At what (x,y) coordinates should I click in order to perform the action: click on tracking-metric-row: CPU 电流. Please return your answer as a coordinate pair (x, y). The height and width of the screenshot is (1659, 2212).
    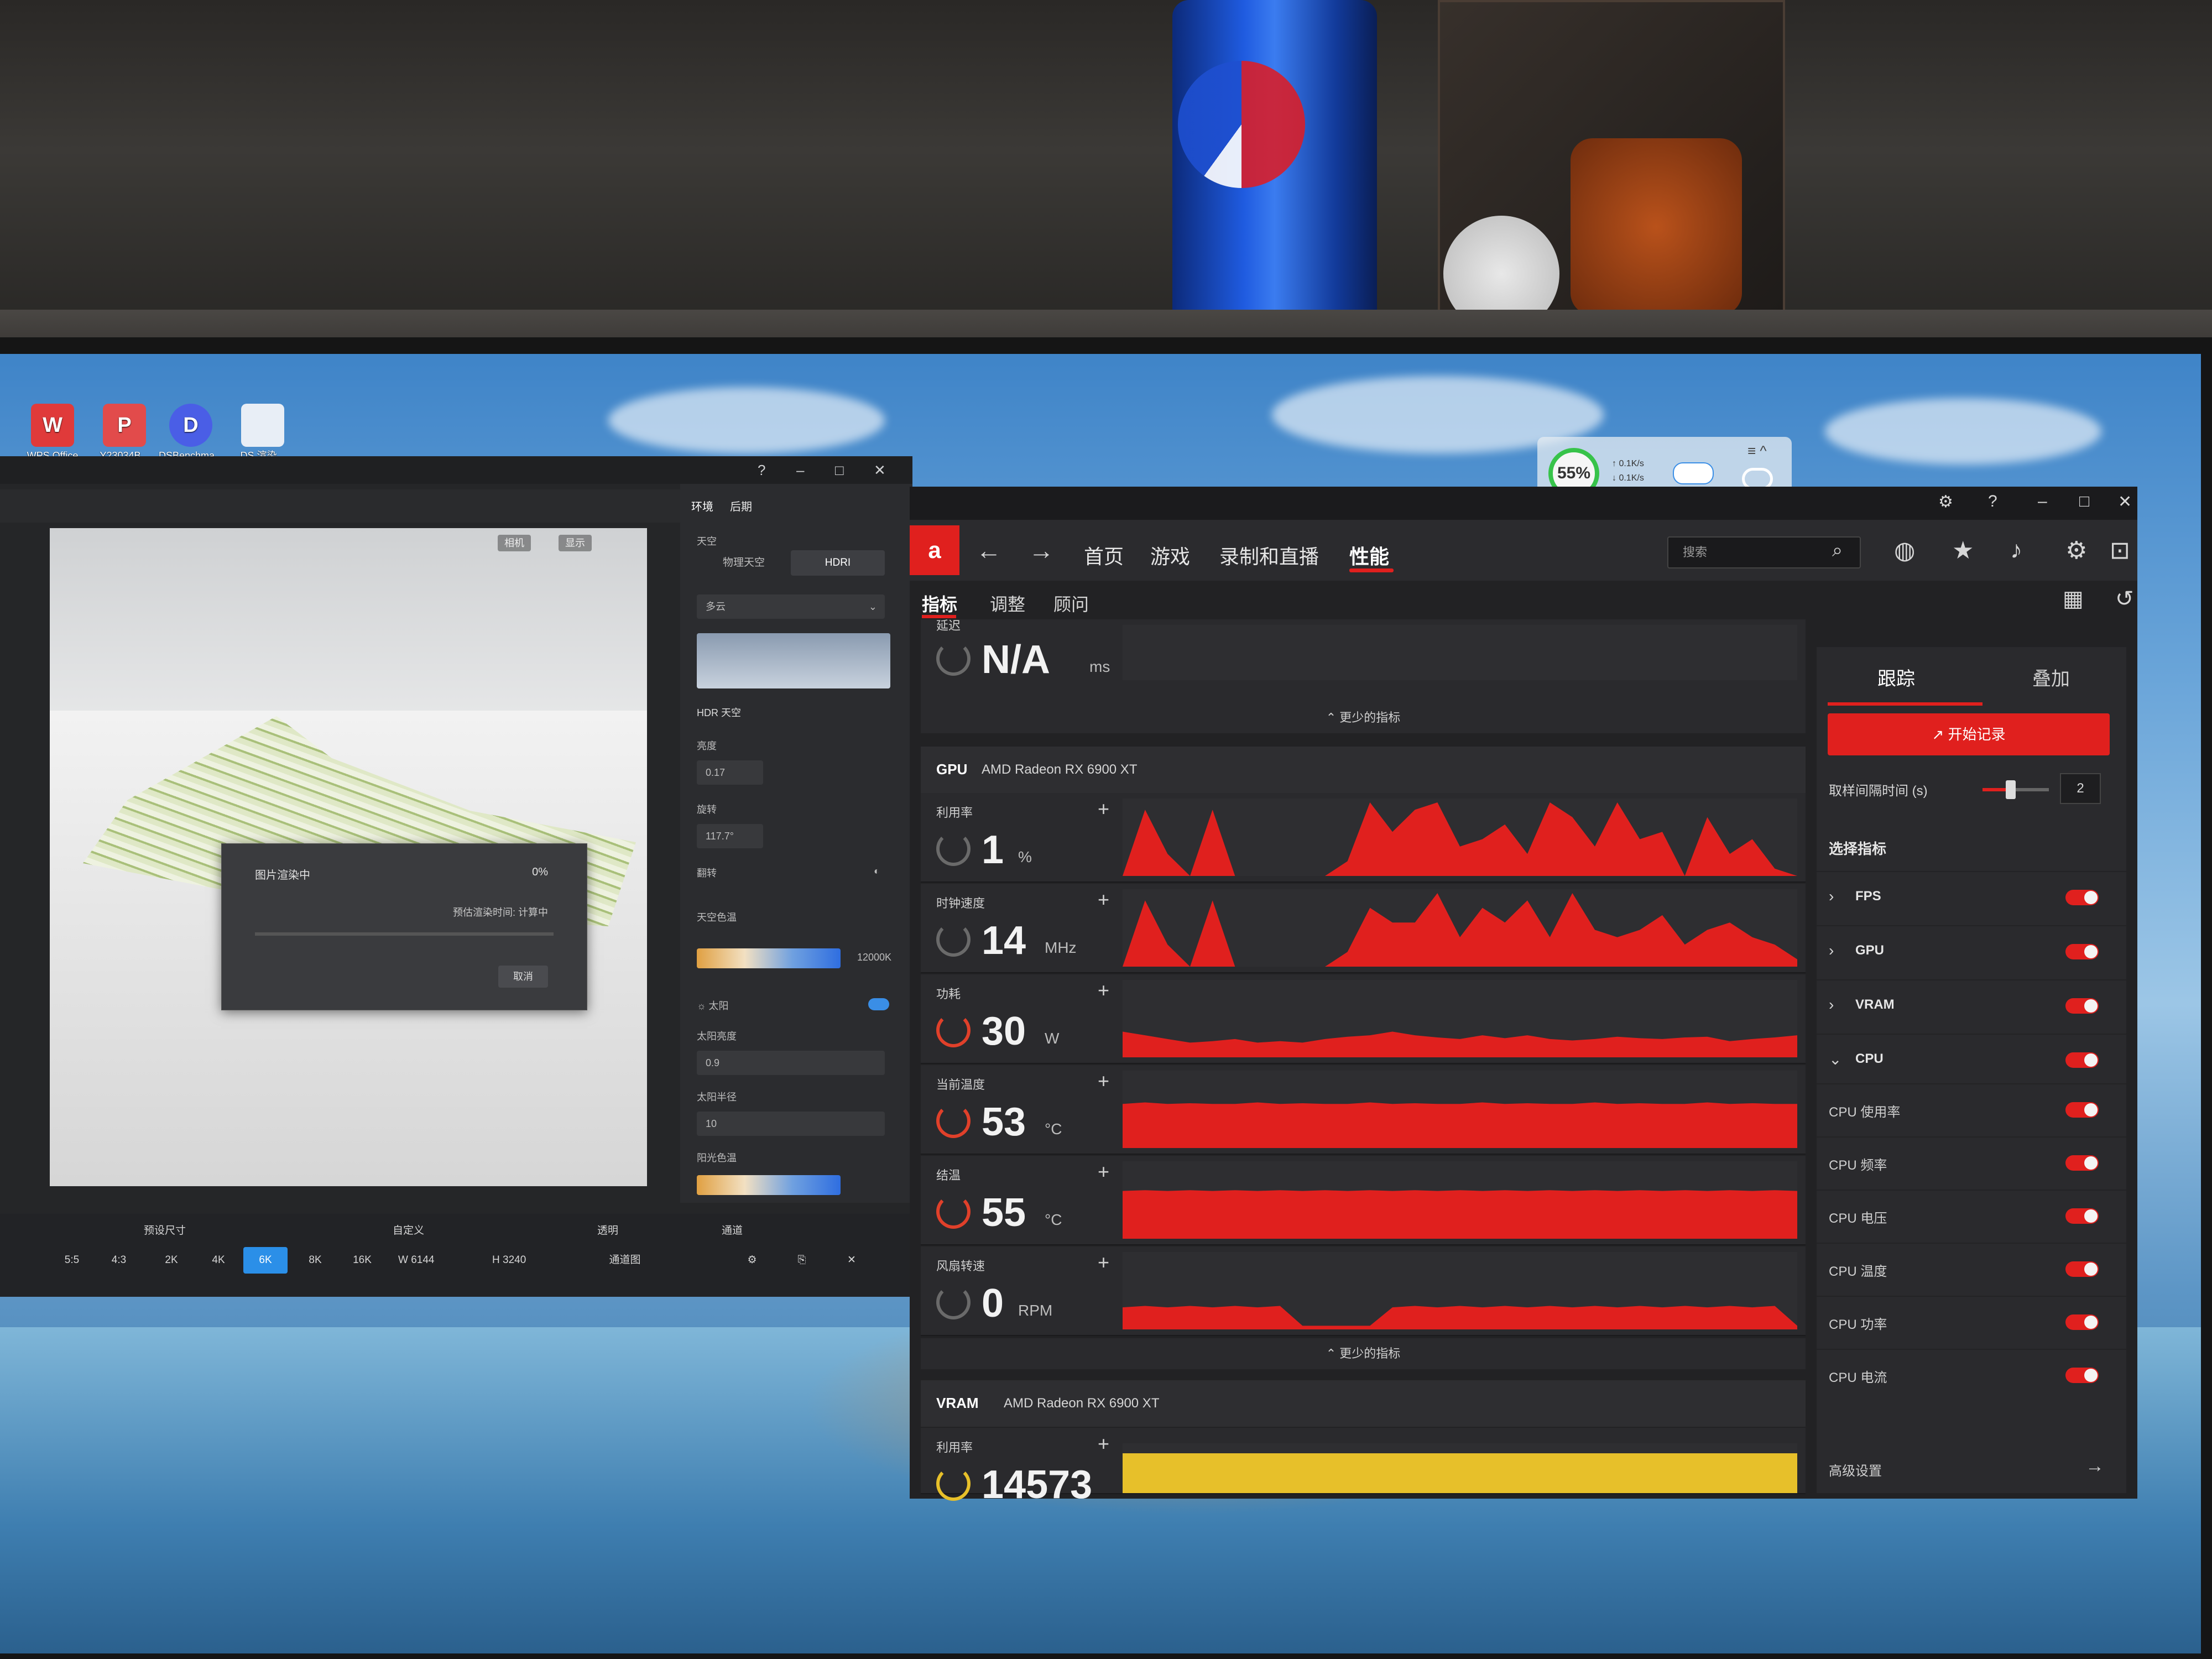
    Looking at the image, I should click on (1972, 1376).